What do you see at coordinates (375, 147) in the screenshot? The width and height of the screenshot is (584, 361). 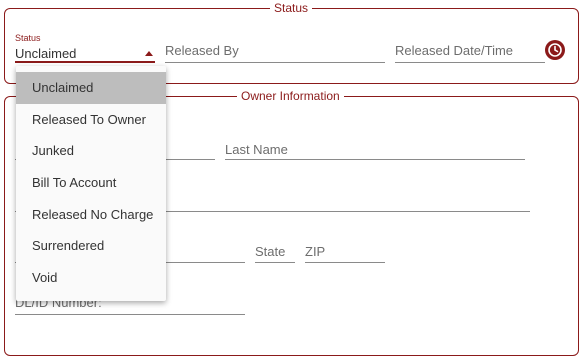 I see `last-name-input: Last Name` at bounding box center [375, 147].